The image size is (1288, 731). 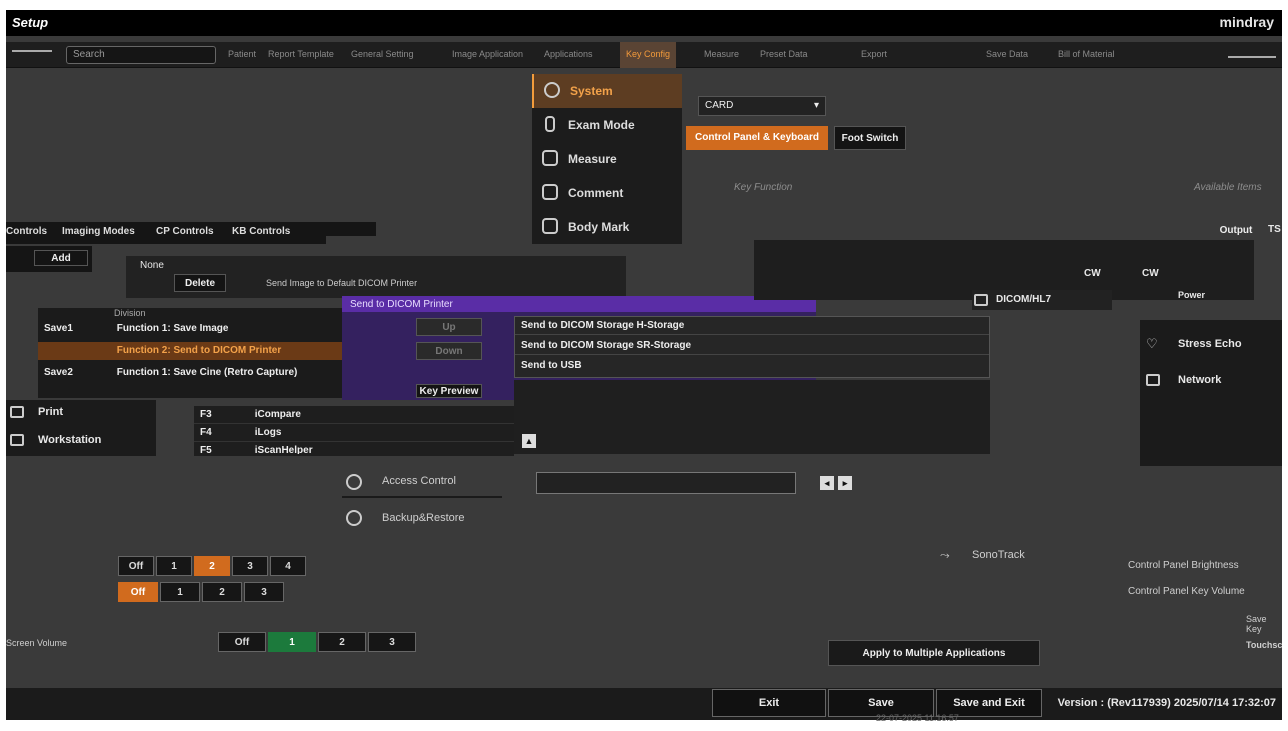 I want to click on tab-image-application: Image Application, so click(x=487, y=54).